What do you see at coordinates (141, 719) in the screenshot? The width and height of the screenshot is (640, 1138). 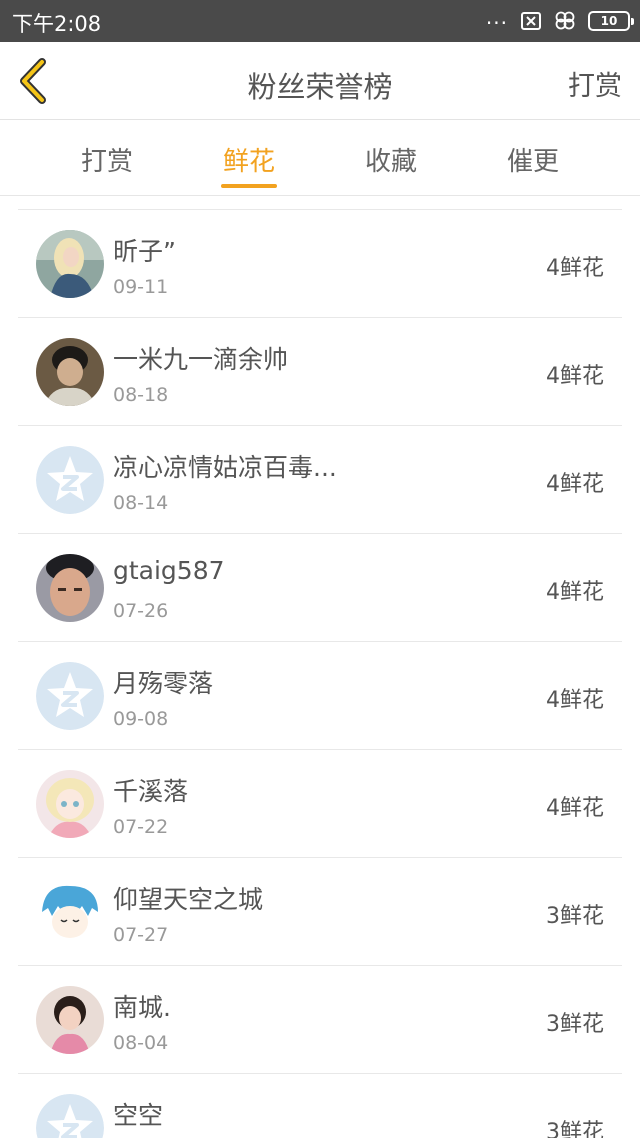 I see `fan-date: 09-08` at bounding box center [141, 719].